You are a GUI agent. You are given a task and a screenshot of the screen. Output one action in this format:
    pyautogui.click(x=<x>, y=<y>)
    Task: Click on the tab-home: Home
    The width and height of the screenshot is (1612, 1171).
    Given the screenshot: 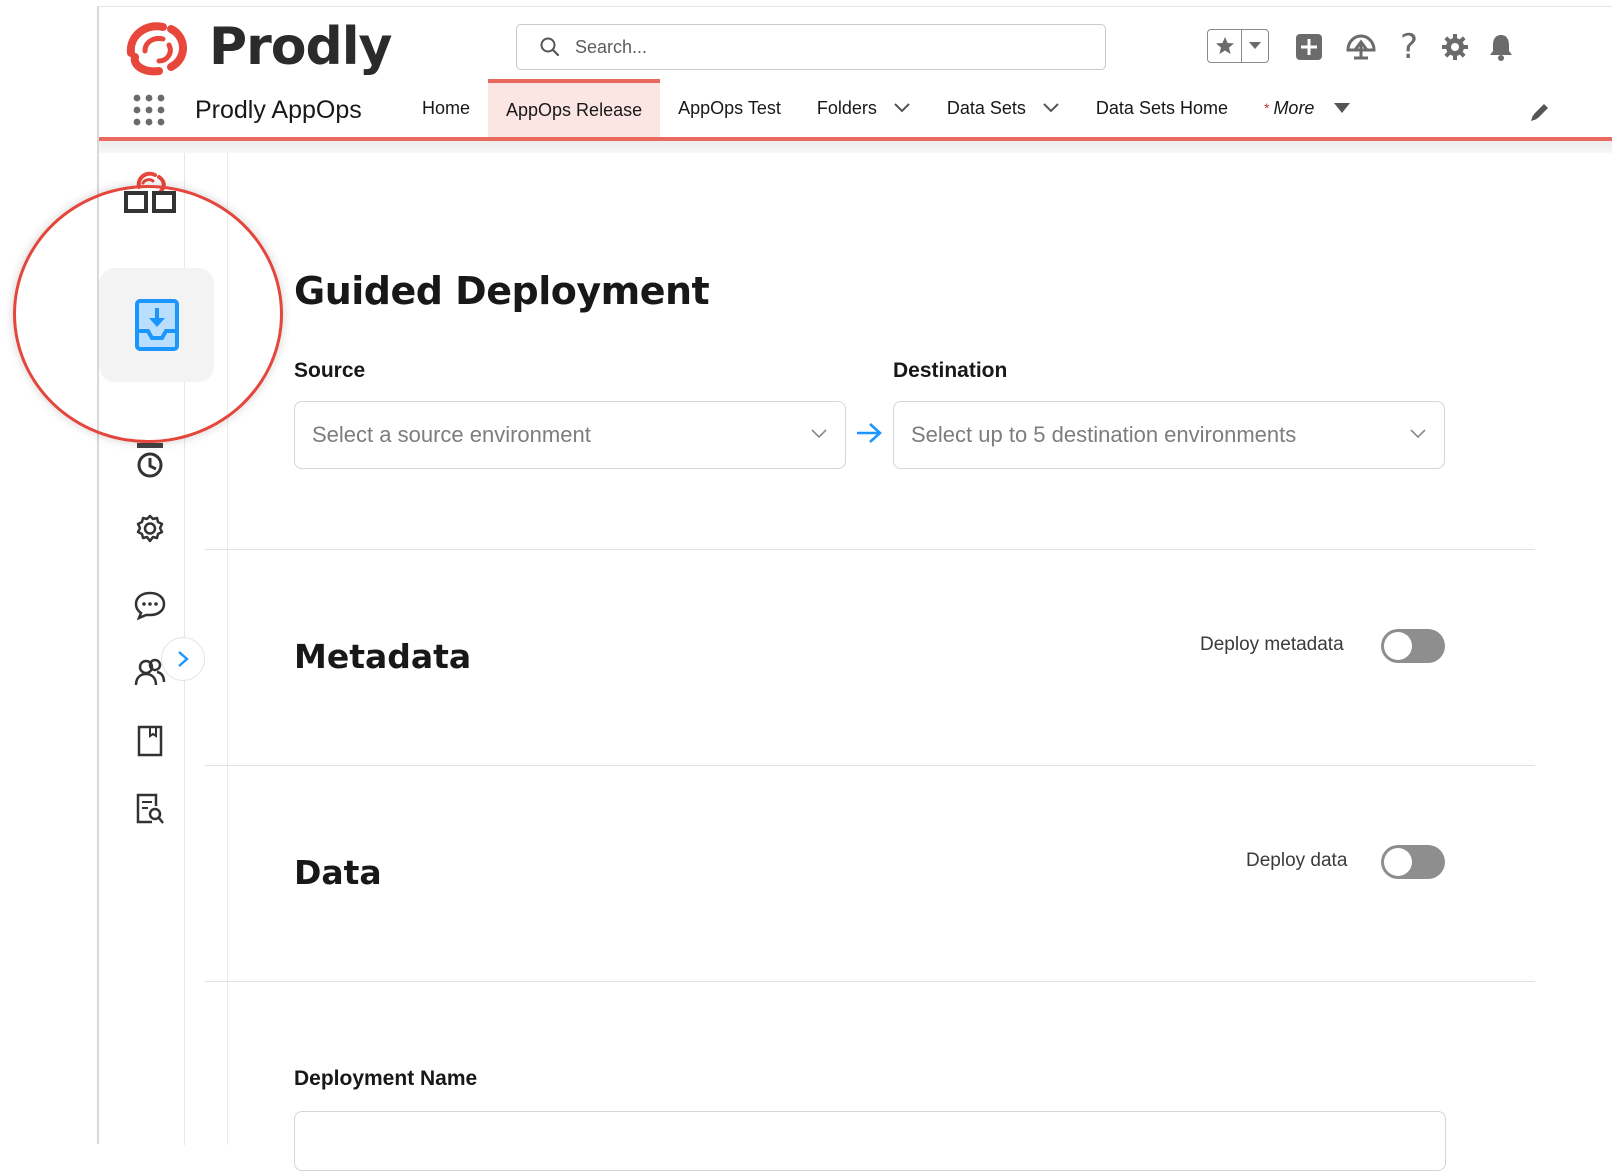 What is the action you would take?
    pyautogui.click(x=446, y=108)
    